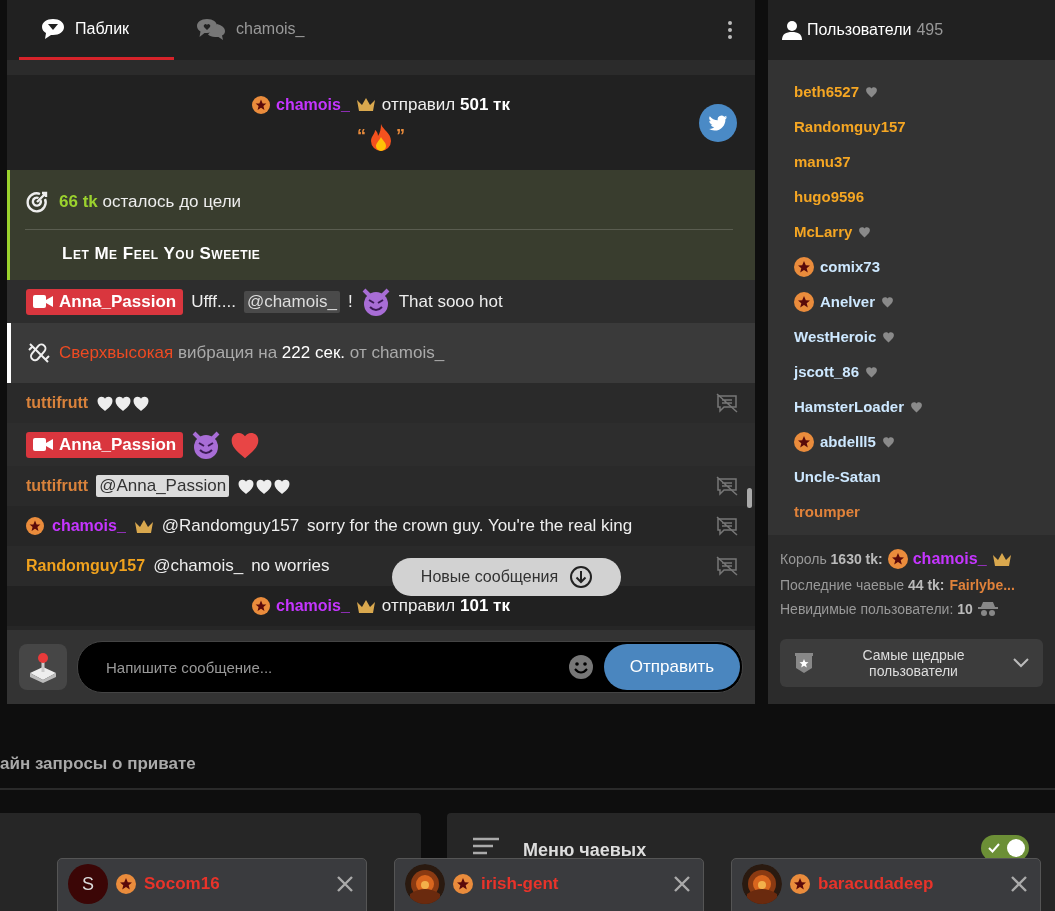 This screenshot has width=1055, height=911. What do you see at coordinates (749, 498) in the screenshot?
I see `scrollbar-thumb` at bounding box center [749, 498].